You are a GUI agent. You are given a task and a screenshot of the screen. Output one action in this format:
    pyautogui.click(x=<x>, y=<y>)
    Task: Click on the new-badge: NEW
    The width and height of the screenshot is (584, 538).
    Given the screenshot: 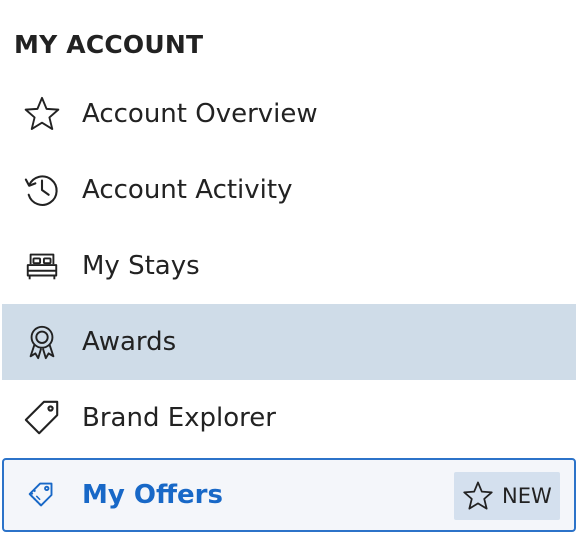 What is the action you would take?
    pyautogui.click(x=507, y=496)
    